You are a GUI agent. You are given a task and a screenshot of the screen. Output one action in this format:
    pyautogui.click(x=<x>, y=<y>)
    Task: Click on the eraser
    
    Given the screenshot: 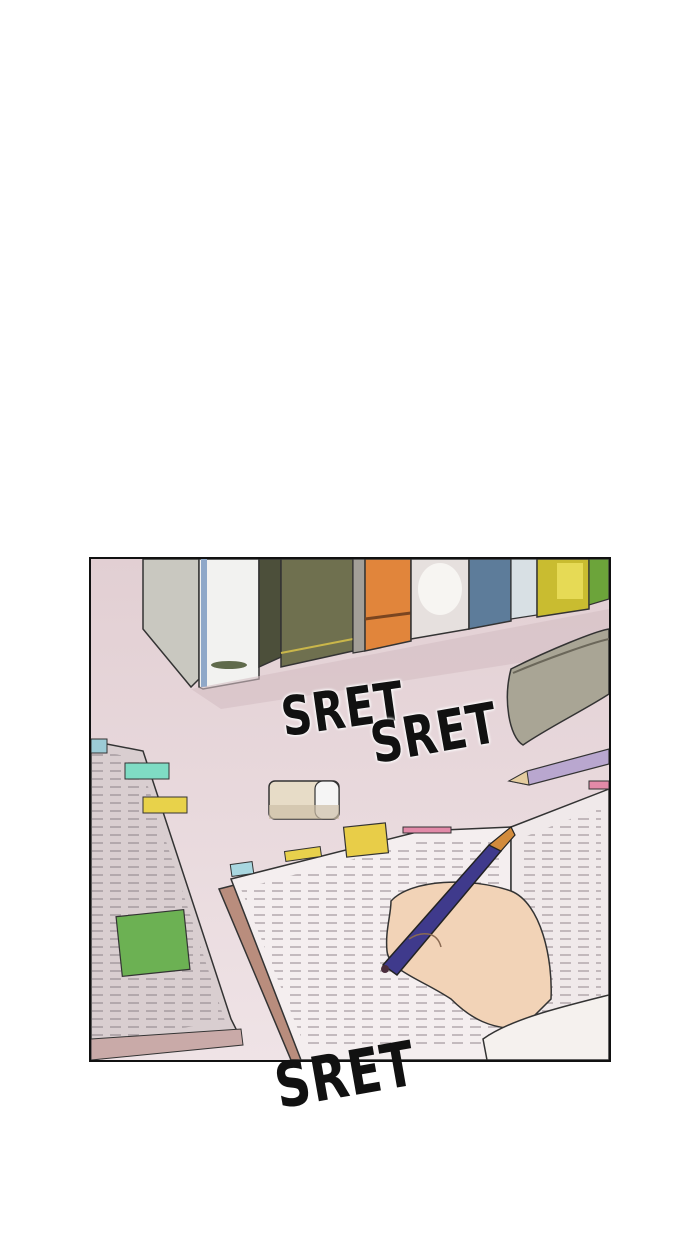 What is the action you would take?
    pyautogui.click(x=304, y=800)
    